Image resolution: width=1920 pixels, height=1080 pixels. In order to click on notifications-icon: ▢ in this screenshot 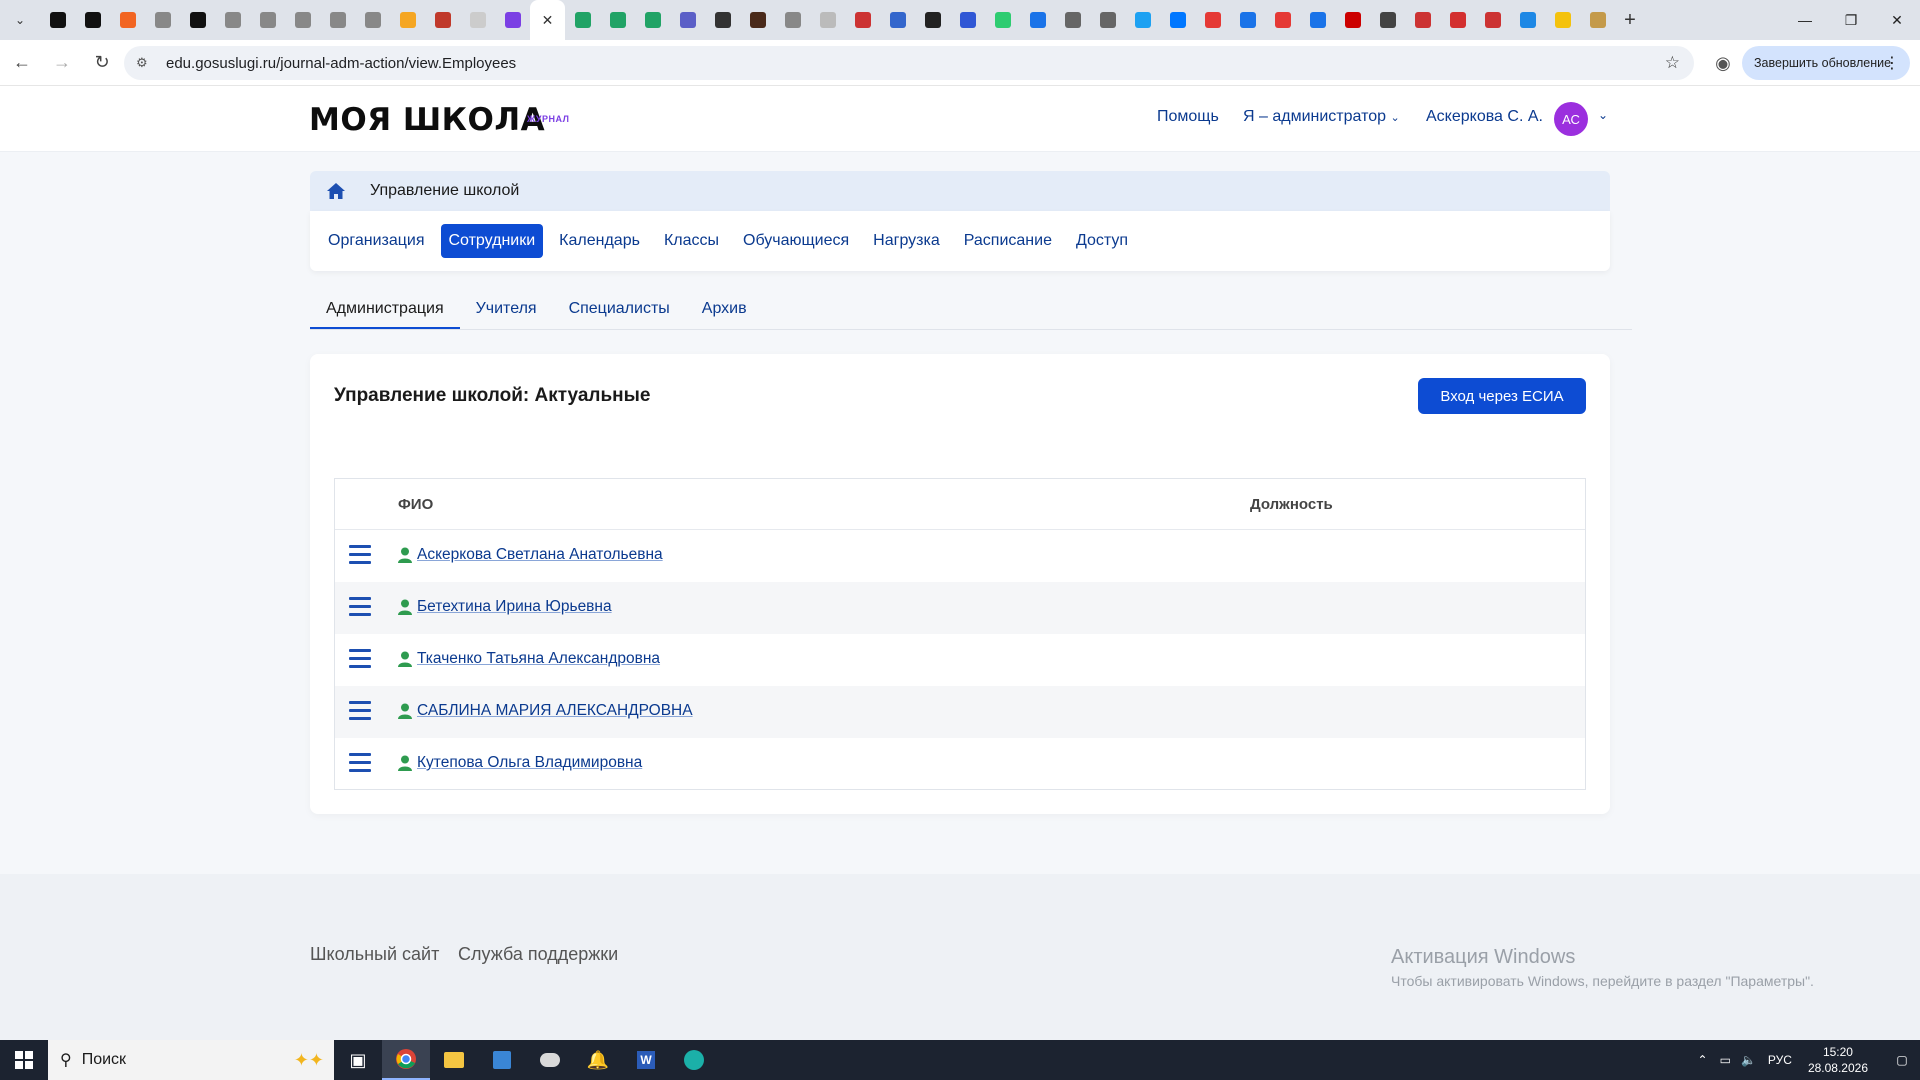, I will do `click(1902, 1060)`.